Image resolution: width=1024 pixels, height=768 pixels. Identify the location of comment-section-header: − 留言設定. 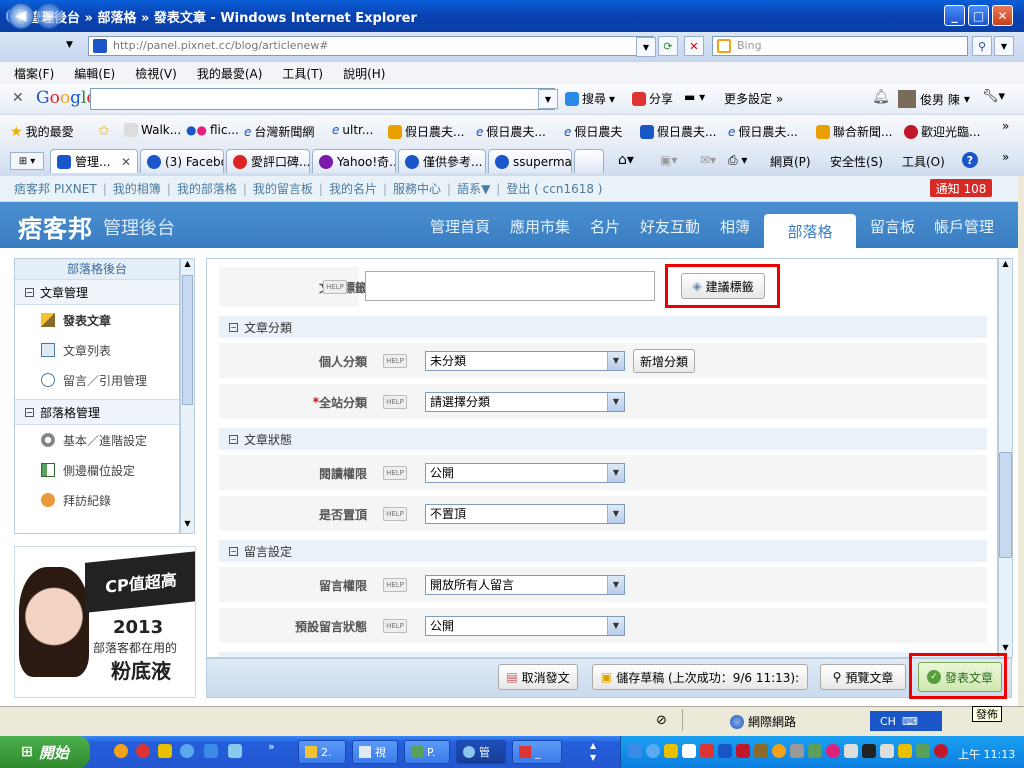
(603, 551).